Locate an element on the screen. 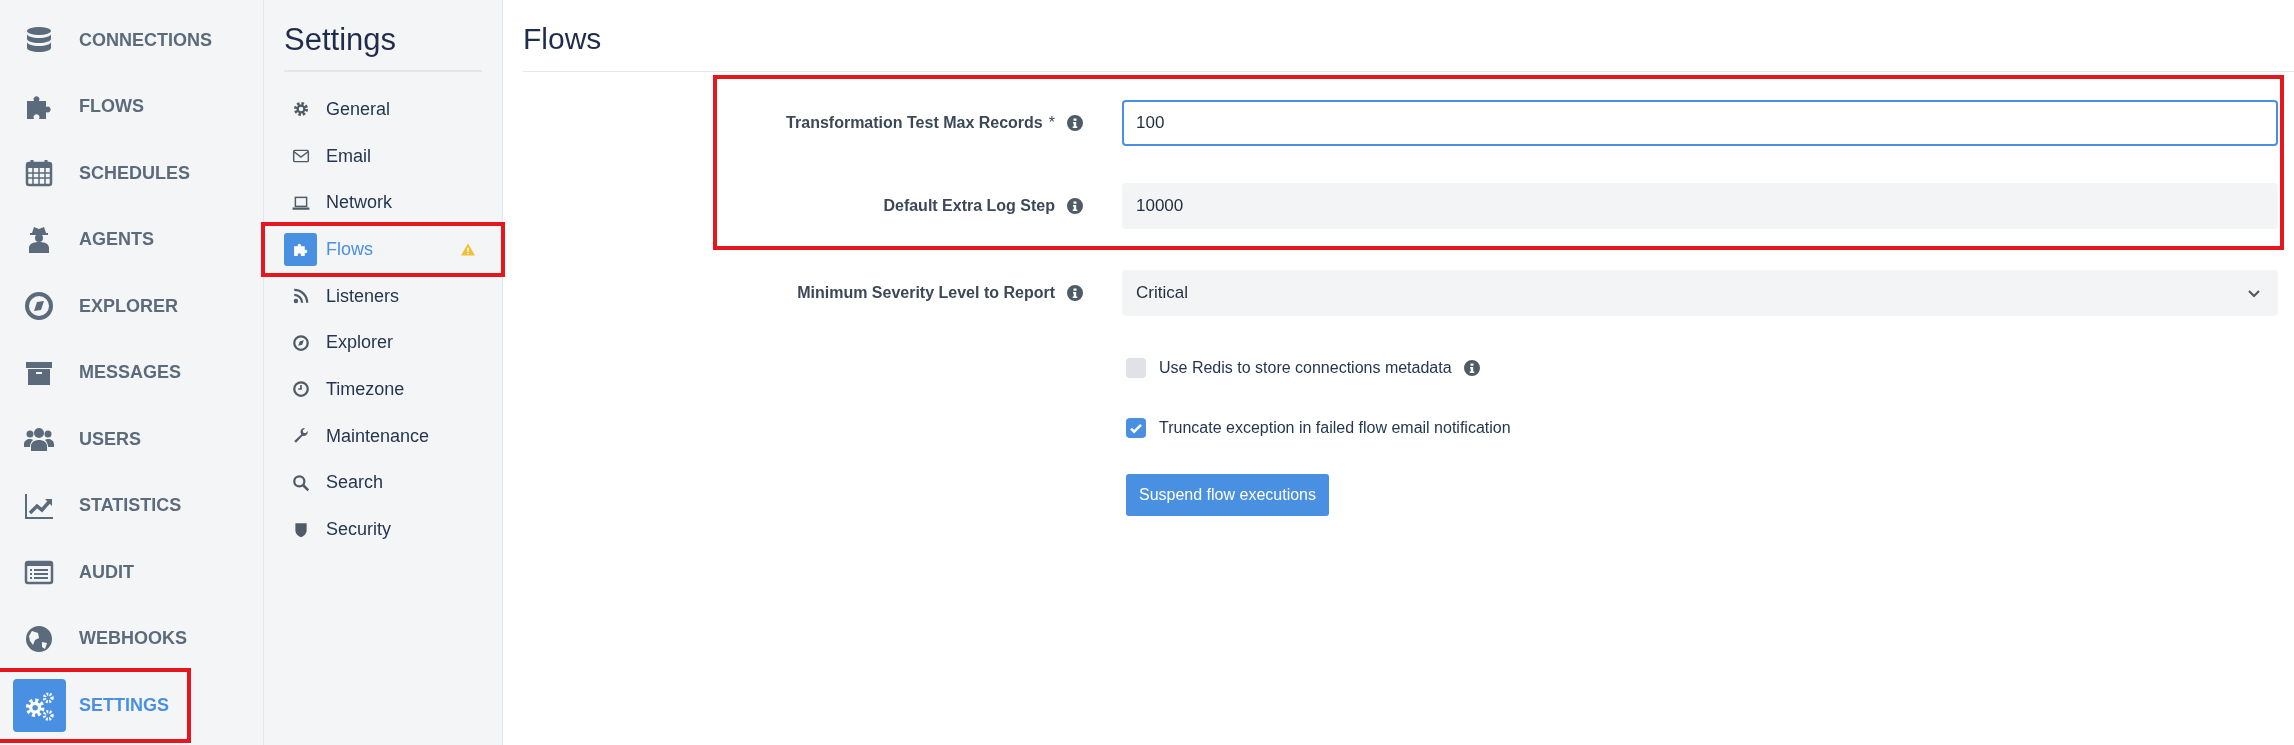  suspend-button: Suspend flow executions is located at coordinates (1227, 495).